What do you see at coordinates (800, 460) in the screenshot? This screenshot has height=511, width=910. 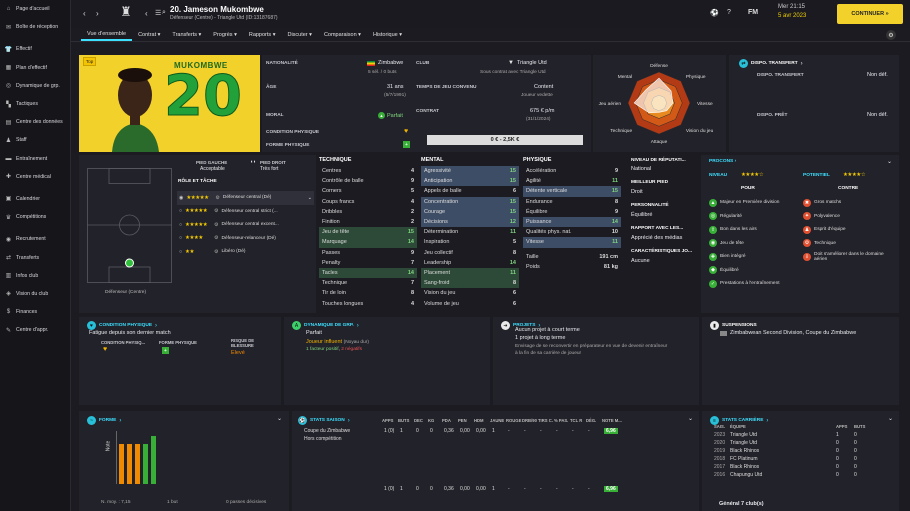 I see `career-row: 2018 FC Platinum 0 0` at bounding box center [800, 460].